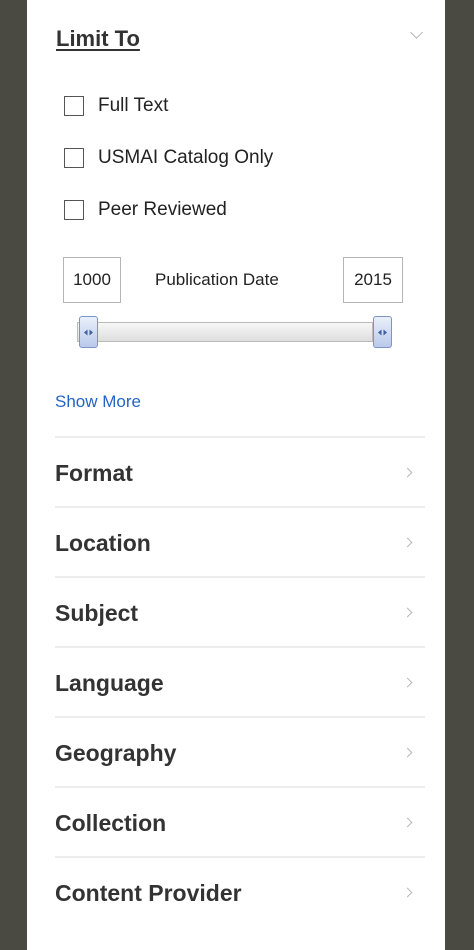 Image resolution: width=474 pixels, height=950 pixels. What do you see at coordinates (96, 613) in the screenshot?
I see `facet-label: Subject` at bounding box center [96, 613].